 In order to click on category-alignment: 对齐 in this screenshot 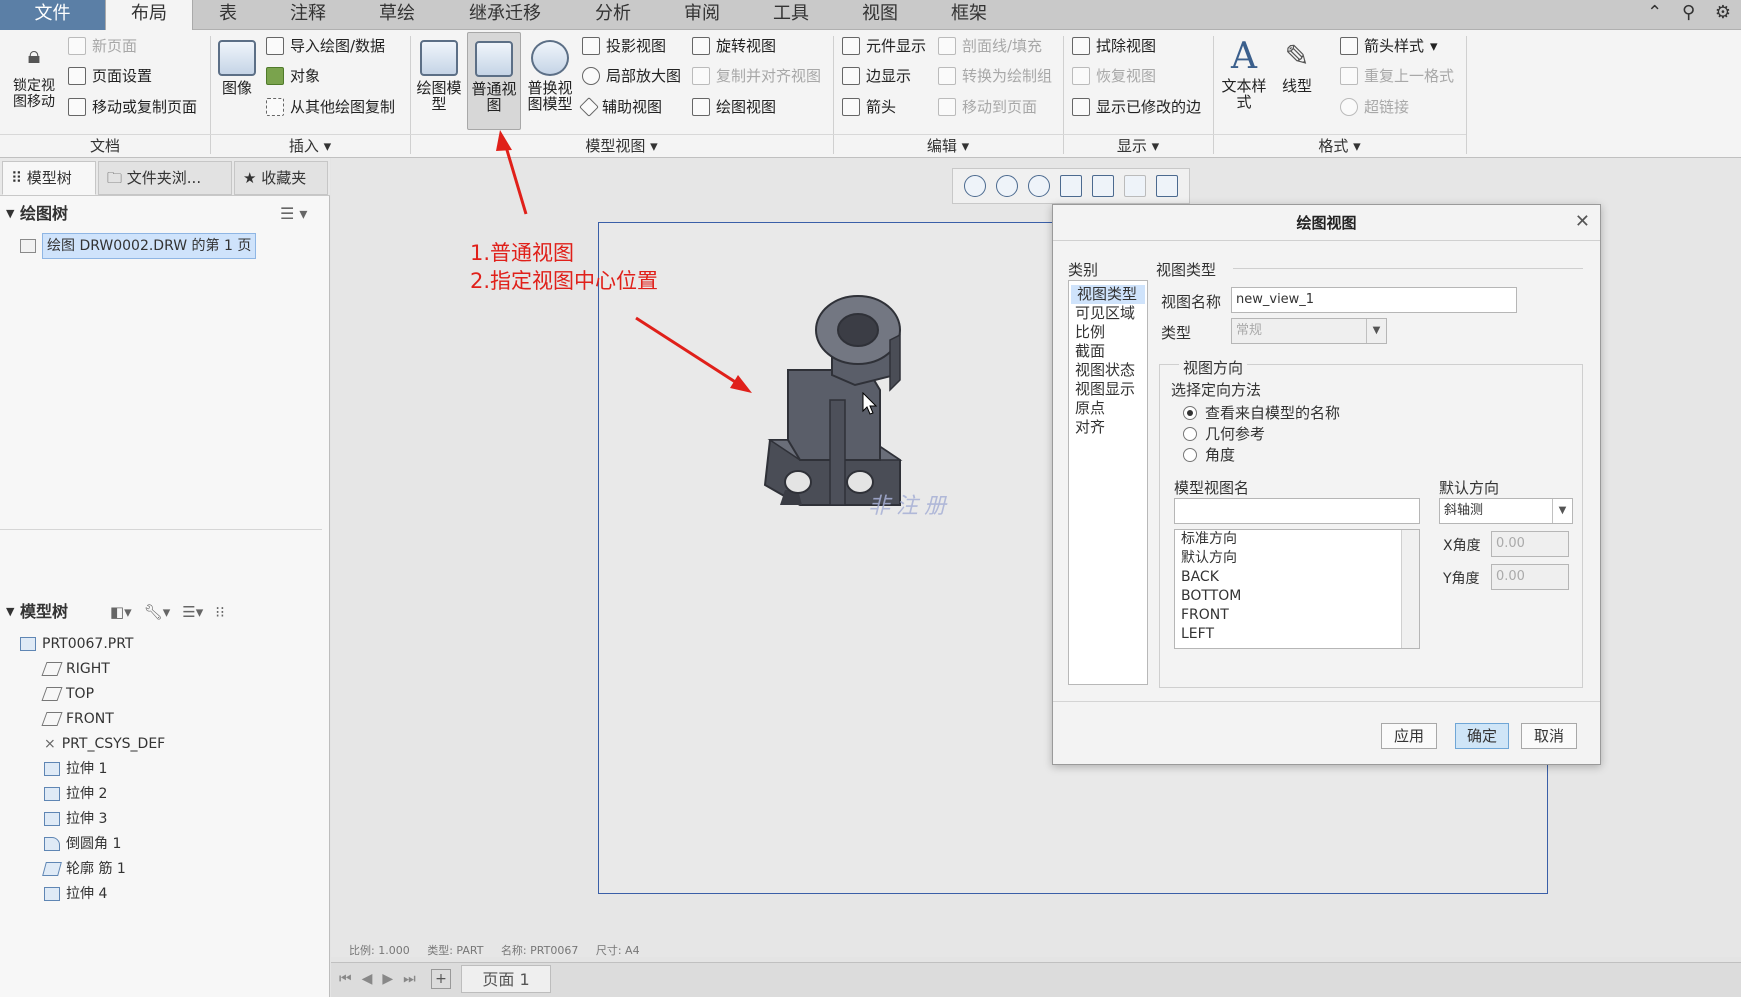, I will do `click(1108, 427)`.